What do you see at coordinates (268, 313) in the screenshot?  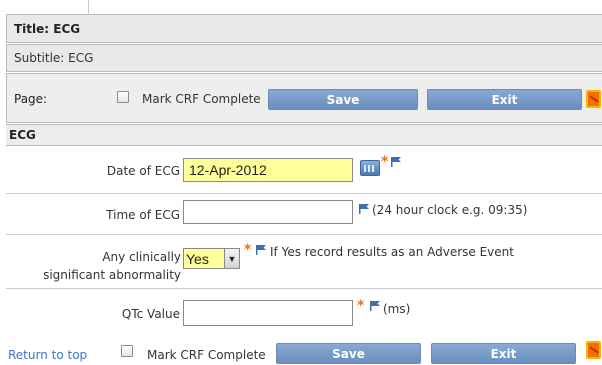 I see `qtc-value-input` at bounding box center [268, 313].